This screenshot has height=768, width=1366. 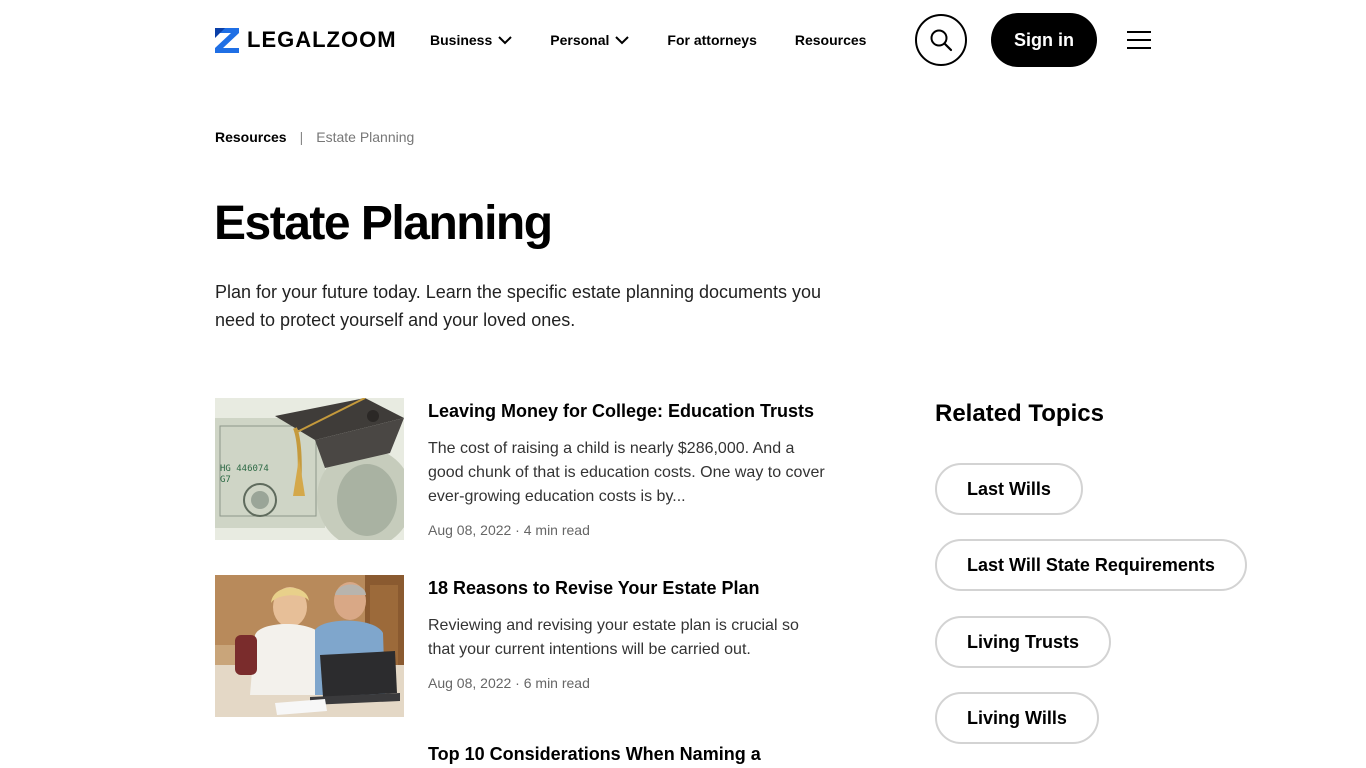 I want to click on breadcrumb-resources-link: Resources, so click(x=251, y=137).